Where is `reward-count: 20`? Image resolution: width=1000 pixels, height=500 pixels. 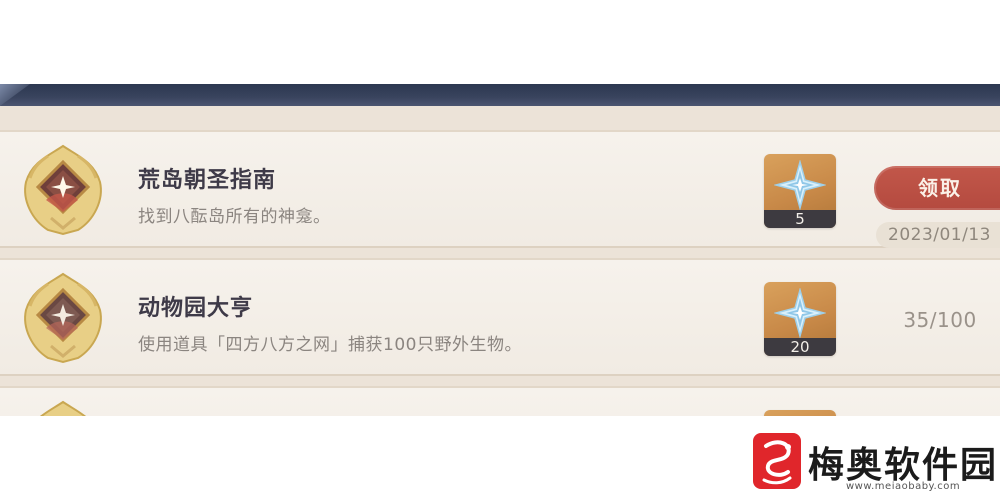 reward-count: 20 is located at coordinates (800, 347).